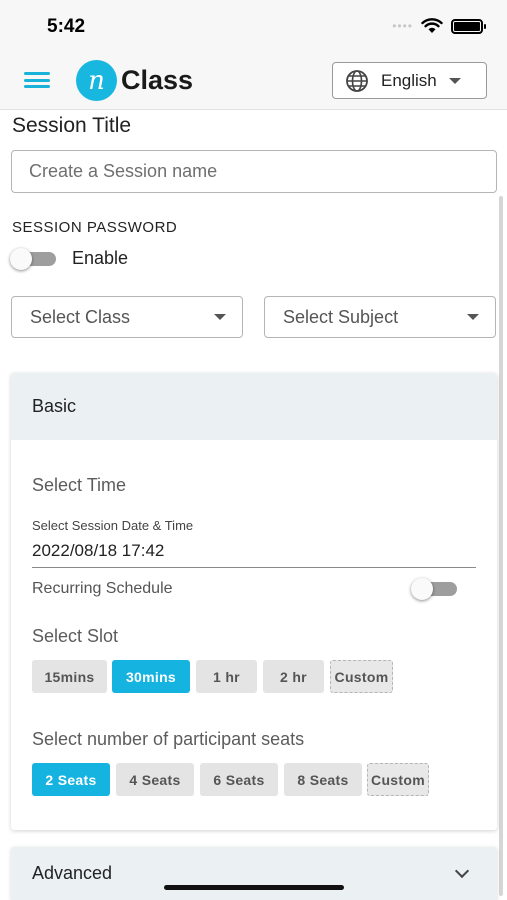 The height and width of the screenshot is (900, 507). What do you see at coordinates (402, 26) in the screenshot?
I see `signal-dots-icon: ••••` at bounding box center [402, 26].